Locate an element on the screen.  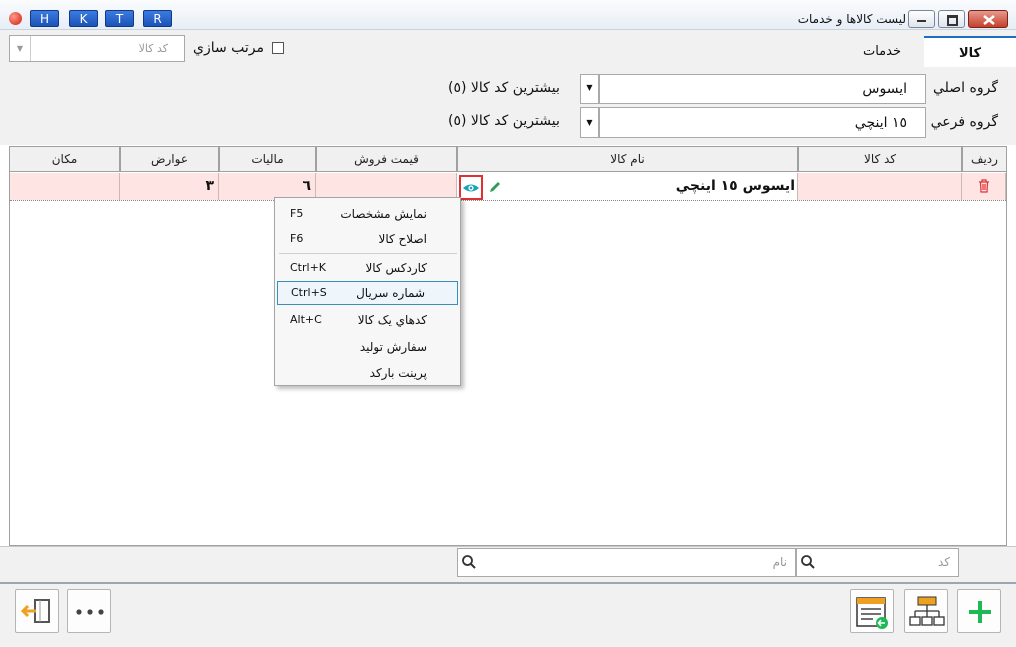
edit-button is located at coordinates (495, 187).